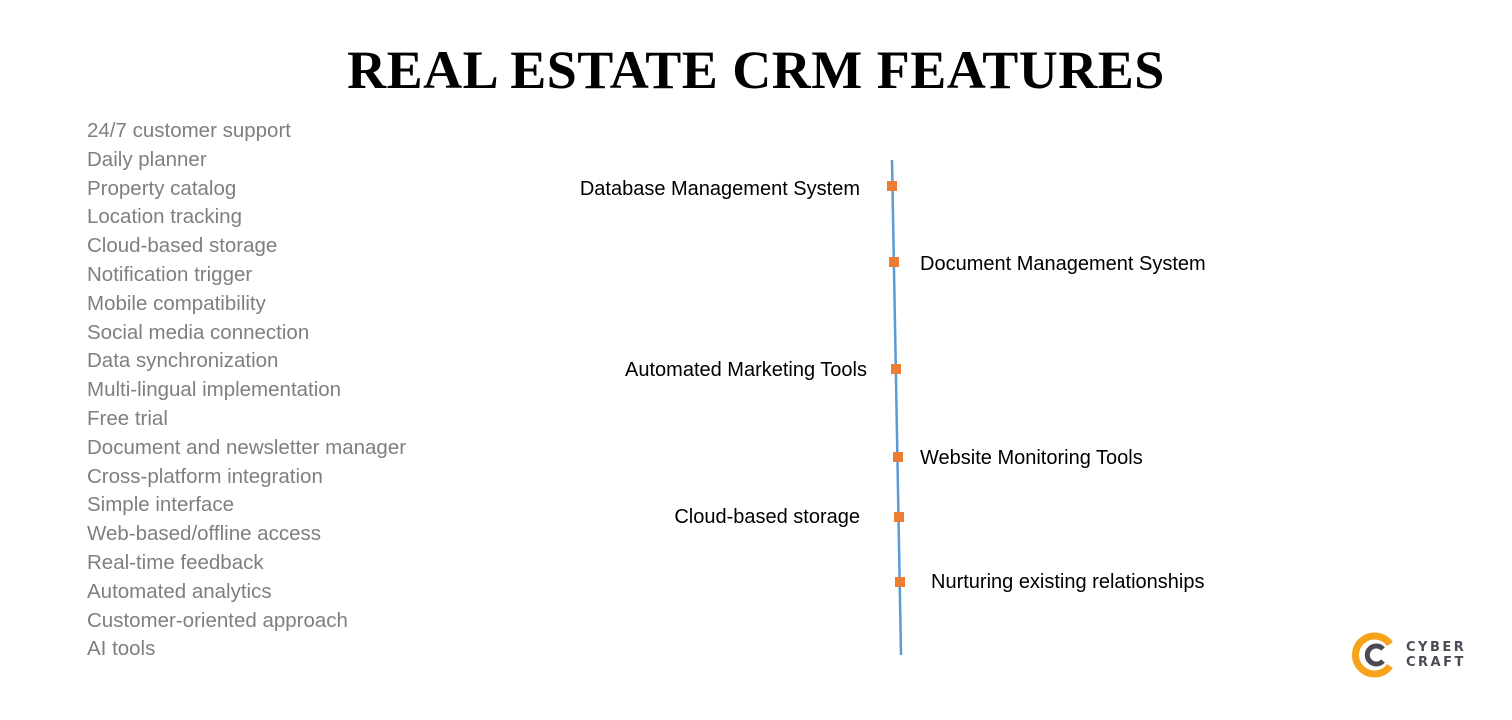 This screenshot has width=1512, height=720. Describe the element at coordinates (719, 189) in the screenshot. I see `timeline-label: Database Management System` at that location.